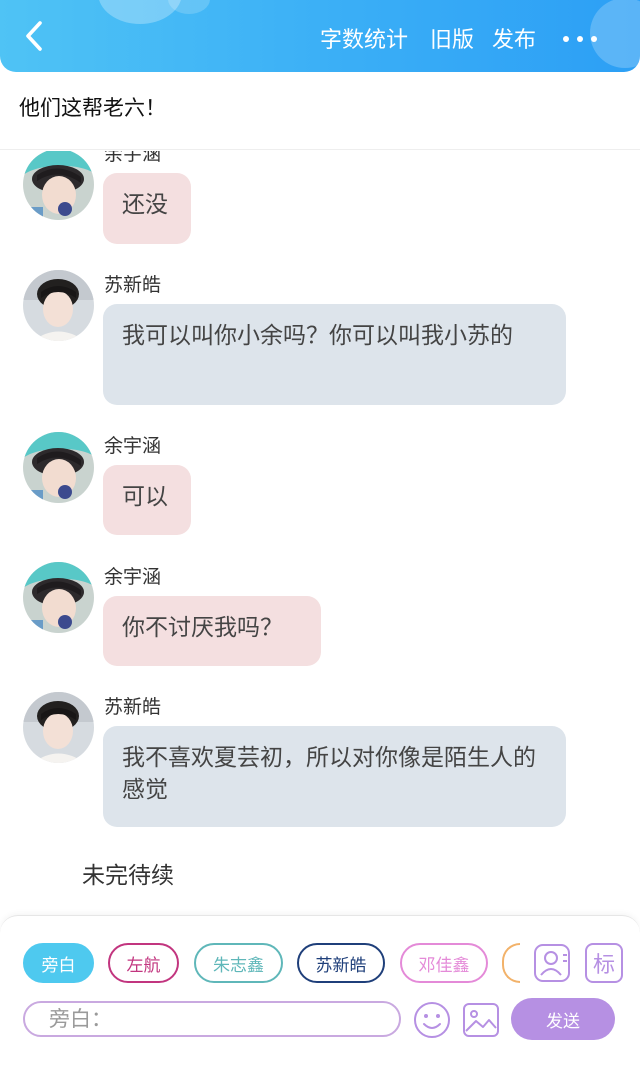 This screenshot has width=640, height=1085. Describe the element at coordinates (334, 354) in the screenshot. I see `message-bubble: 我可以叫你小余吗？你可以叫我小苏的` at that location.